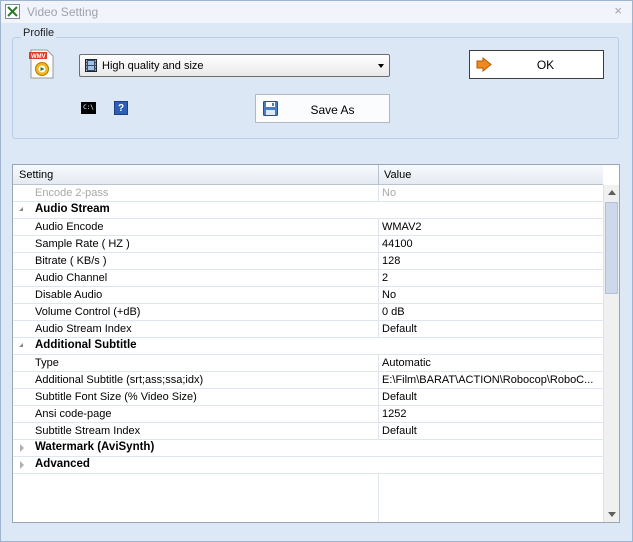  What do you see at coordinates (381, 66) in the screenshot?
I see `chevron-down-icon` at bounding box center [381, 66].